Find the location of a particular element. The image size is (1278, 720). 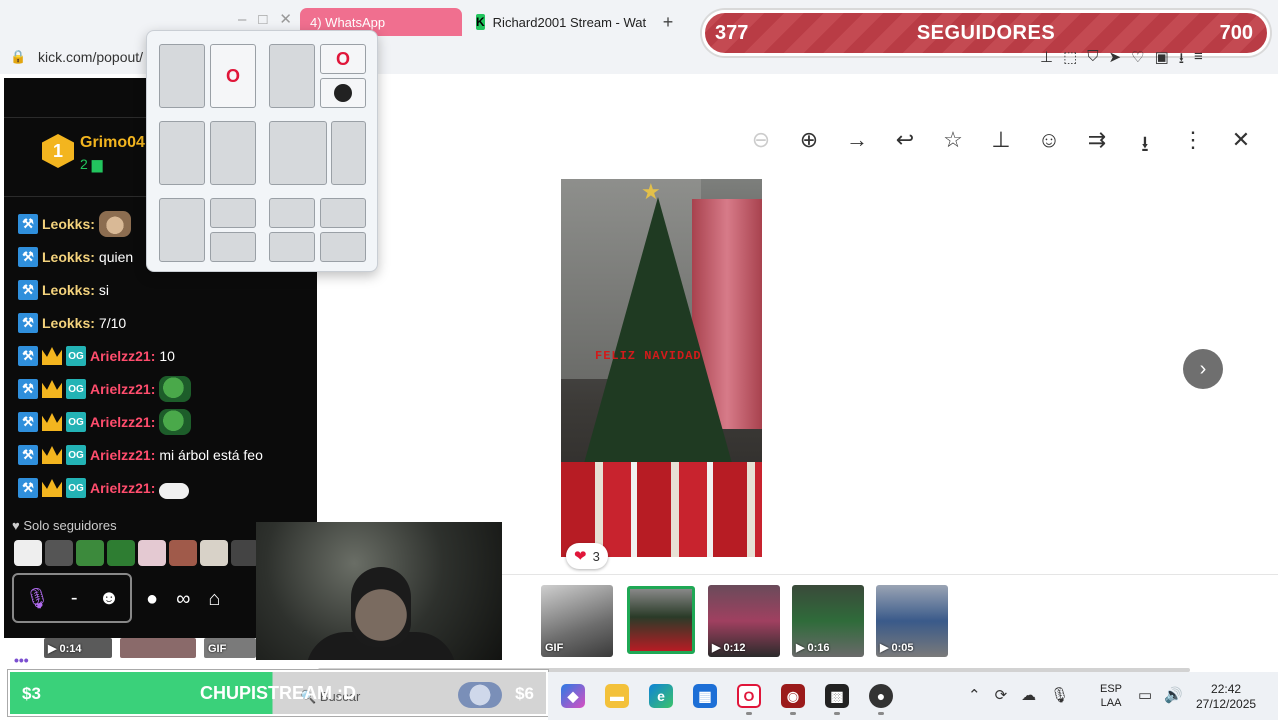

emoji-icon: ☻ is located at coordinates (108, 598).